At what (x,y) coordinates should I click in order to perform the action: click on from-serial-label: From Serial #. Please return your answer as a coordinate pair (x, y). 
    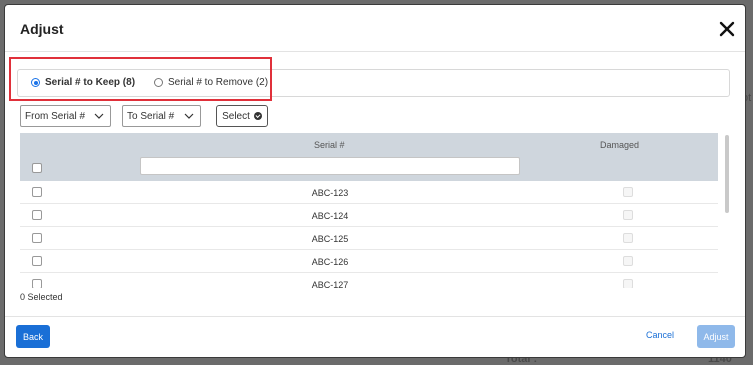
    Looking at the image, I should click on (55, 116).